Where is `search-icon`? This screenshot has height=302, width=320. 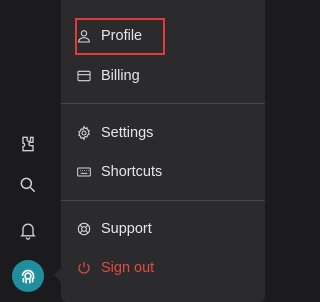
search-icon is located at coordinates (28, 185).